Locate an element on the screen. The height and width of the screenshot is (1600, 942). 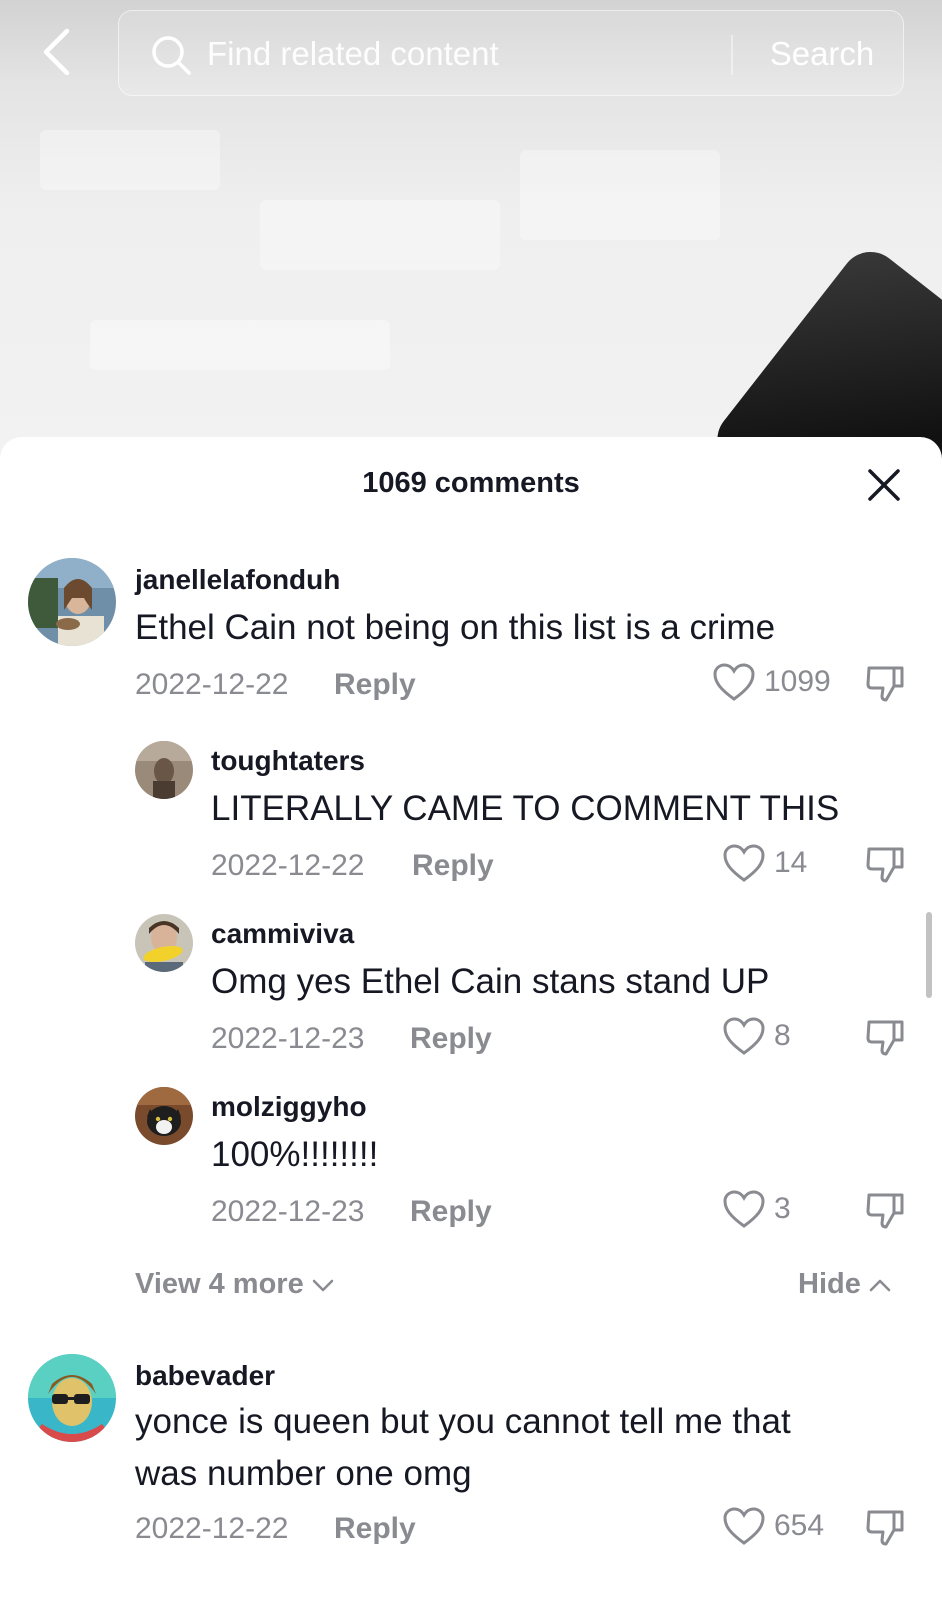
search-icon is located at coordinates (171, 55).